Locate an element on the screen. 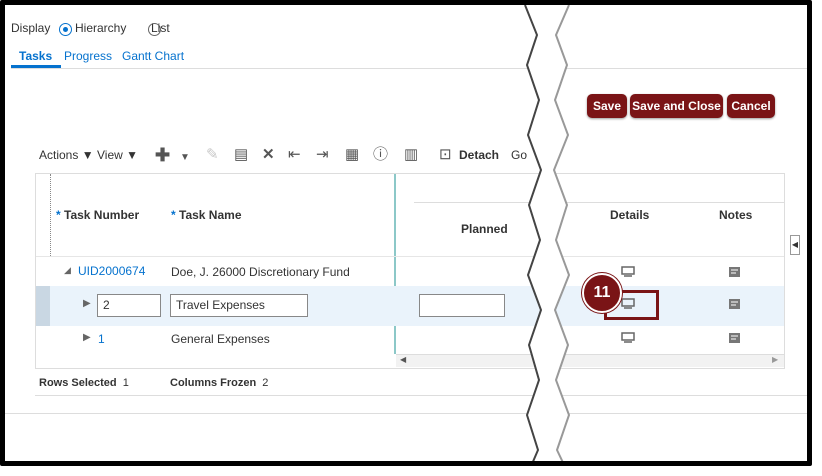 The height and width of the screenshot is (476, 822). list-label: List is located at coordinates (160, 28).